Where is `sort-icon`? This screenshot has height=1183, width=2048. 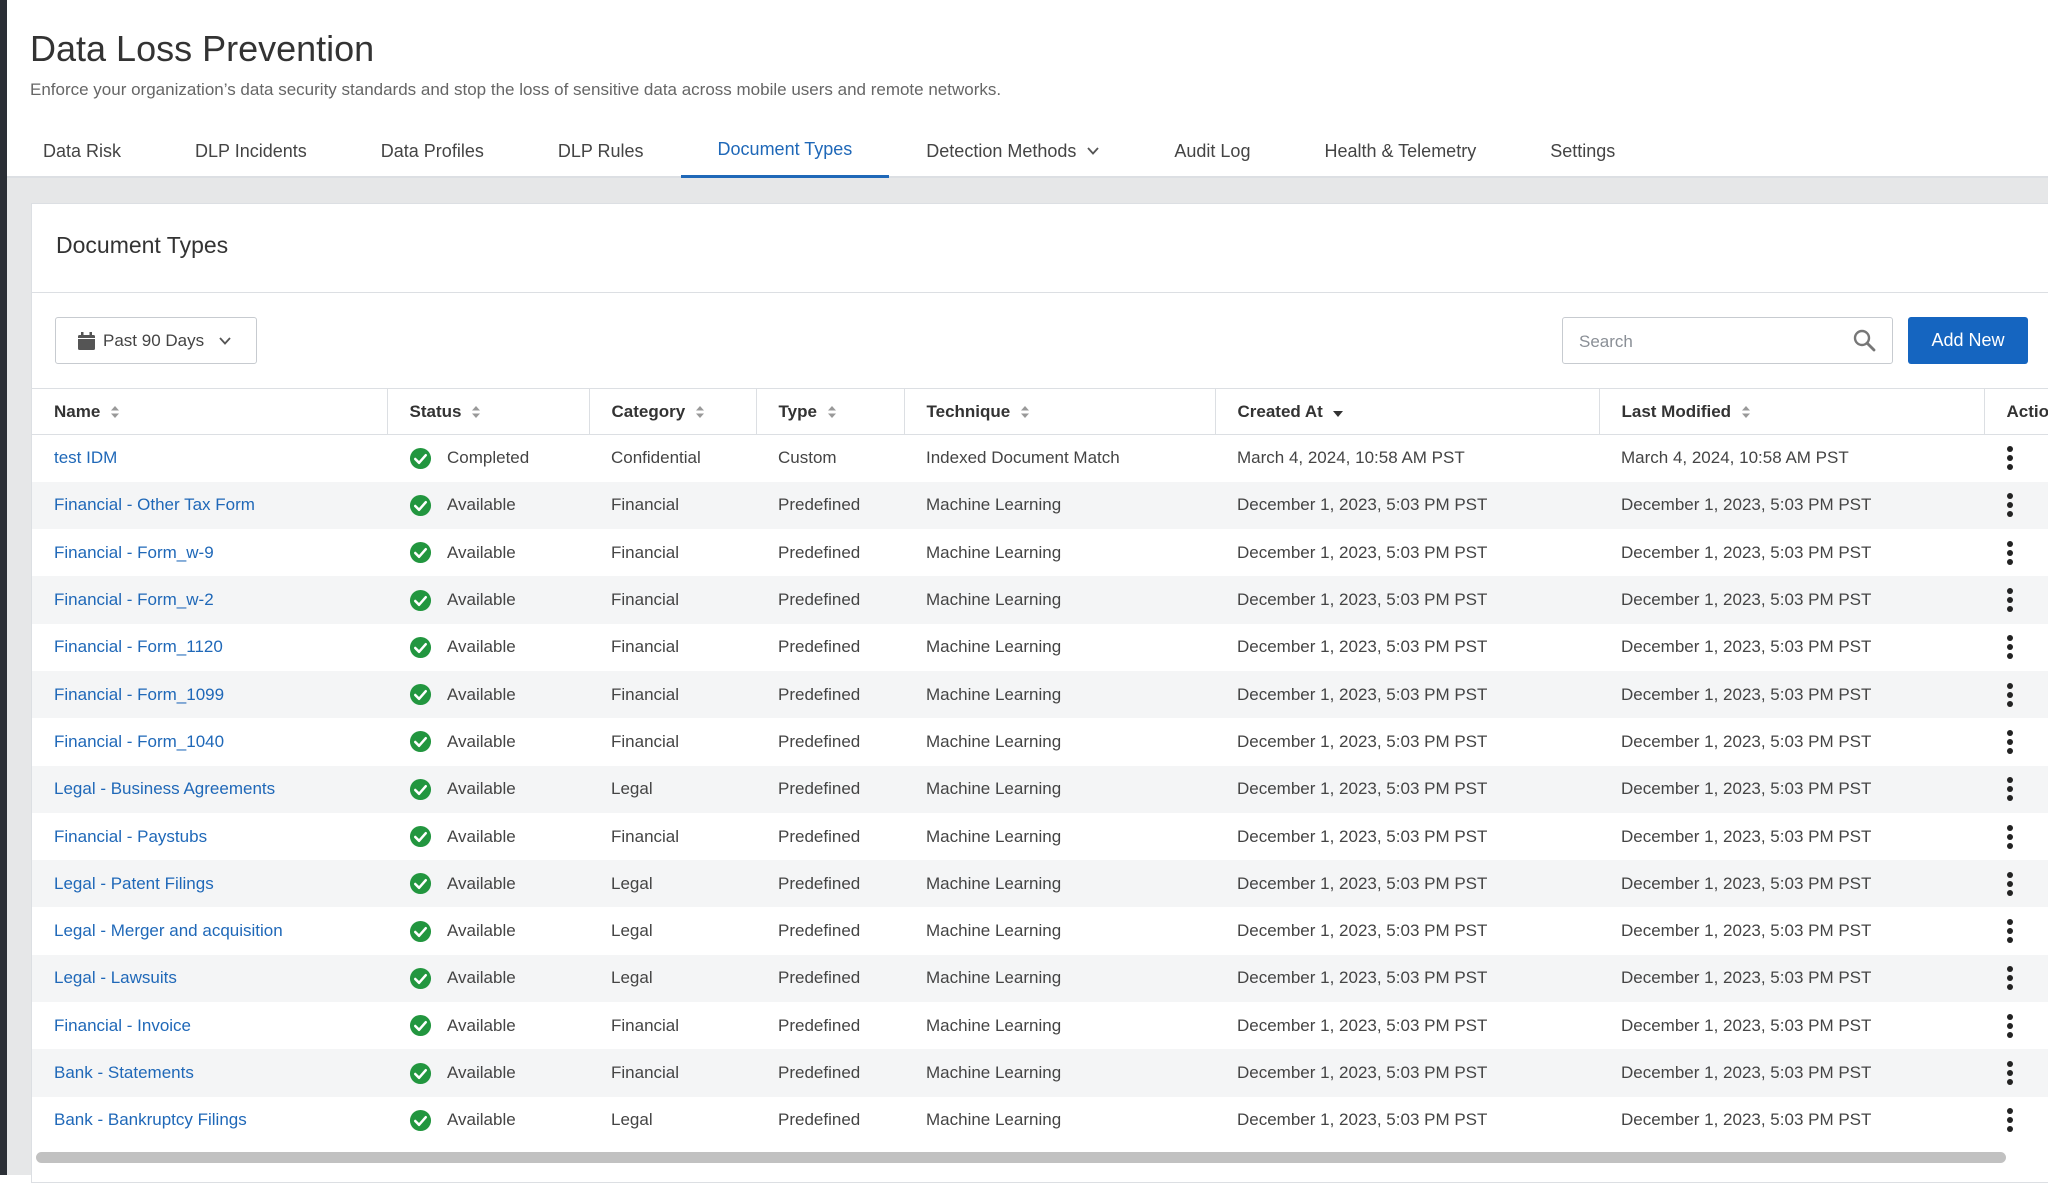 sort-icon is located at coordinates (1025, 412).